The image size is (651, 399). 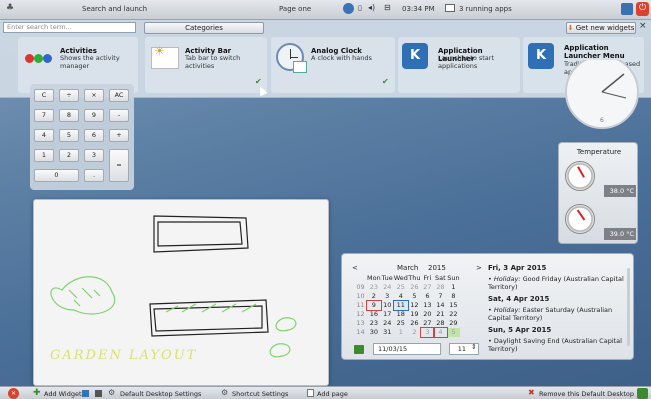 What do you see at coordinates (440, 305) in the screenshot?
I see `day-cell: 14` at bounding box center [440, 305].